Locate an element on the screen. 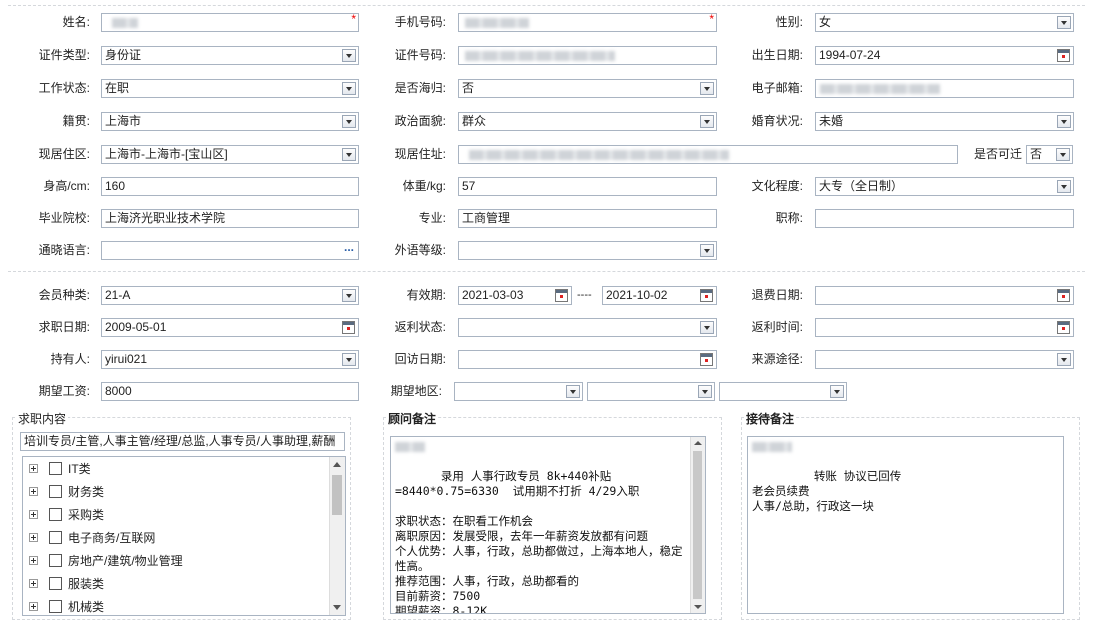 The width and height of the screenshot is (1093, 620). birth-date-input: 1994-07-24 is located at coordinates (944, 55).